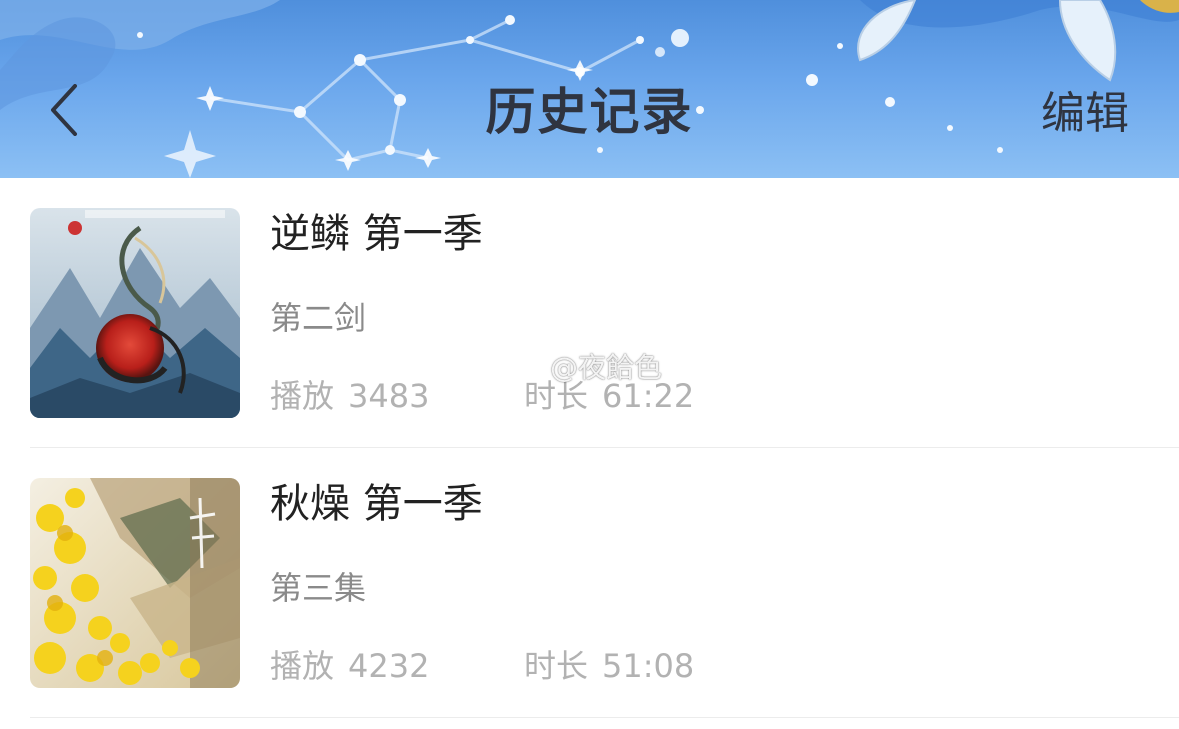 The width and height of the screenshot is (1179, 729). Describe the element at coordinates (389, 396) in the screenshot. I see `play-count-value: 3483` at that location.